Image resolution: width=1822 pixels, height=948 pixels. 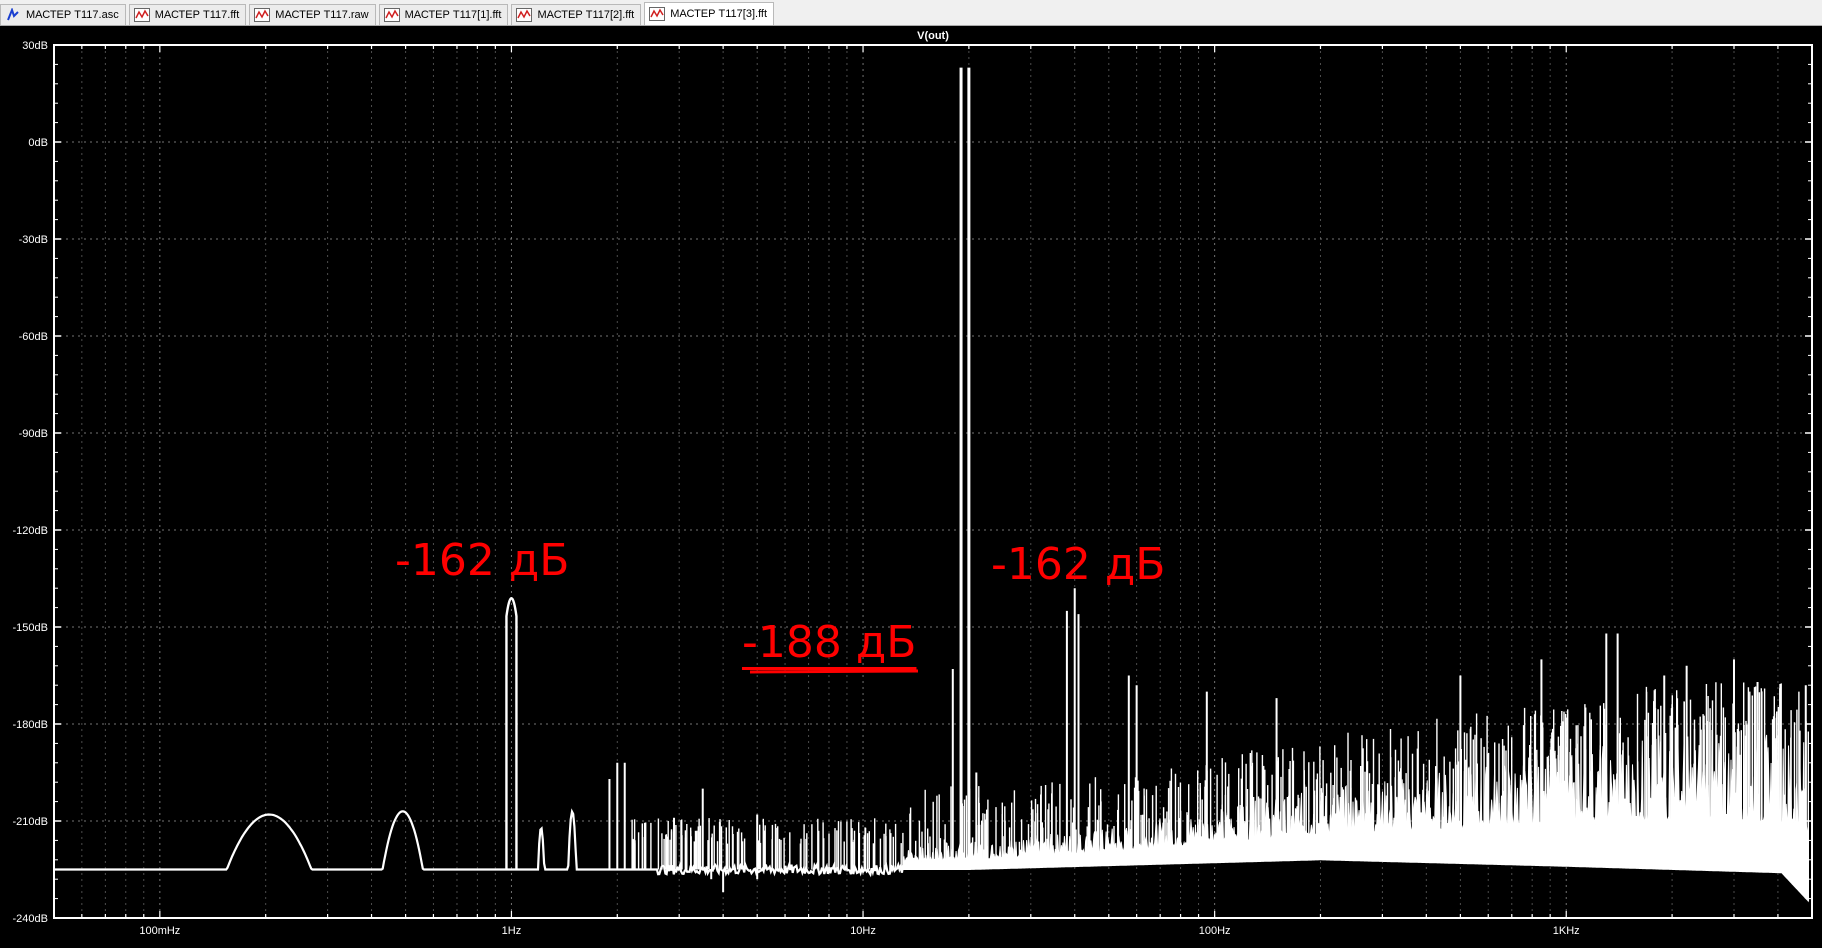 I want to click on tab-fft-1: МАСТЕР Т117[1].fft, so click(x=443, y=14).